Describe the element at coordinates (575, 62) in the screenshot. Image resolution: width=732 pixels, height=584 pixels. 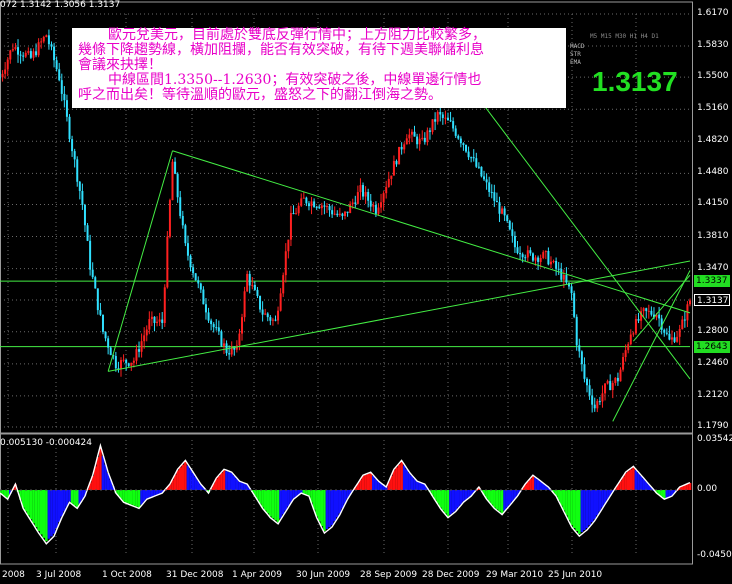
I see `indicator-ema: EMA` at that location.